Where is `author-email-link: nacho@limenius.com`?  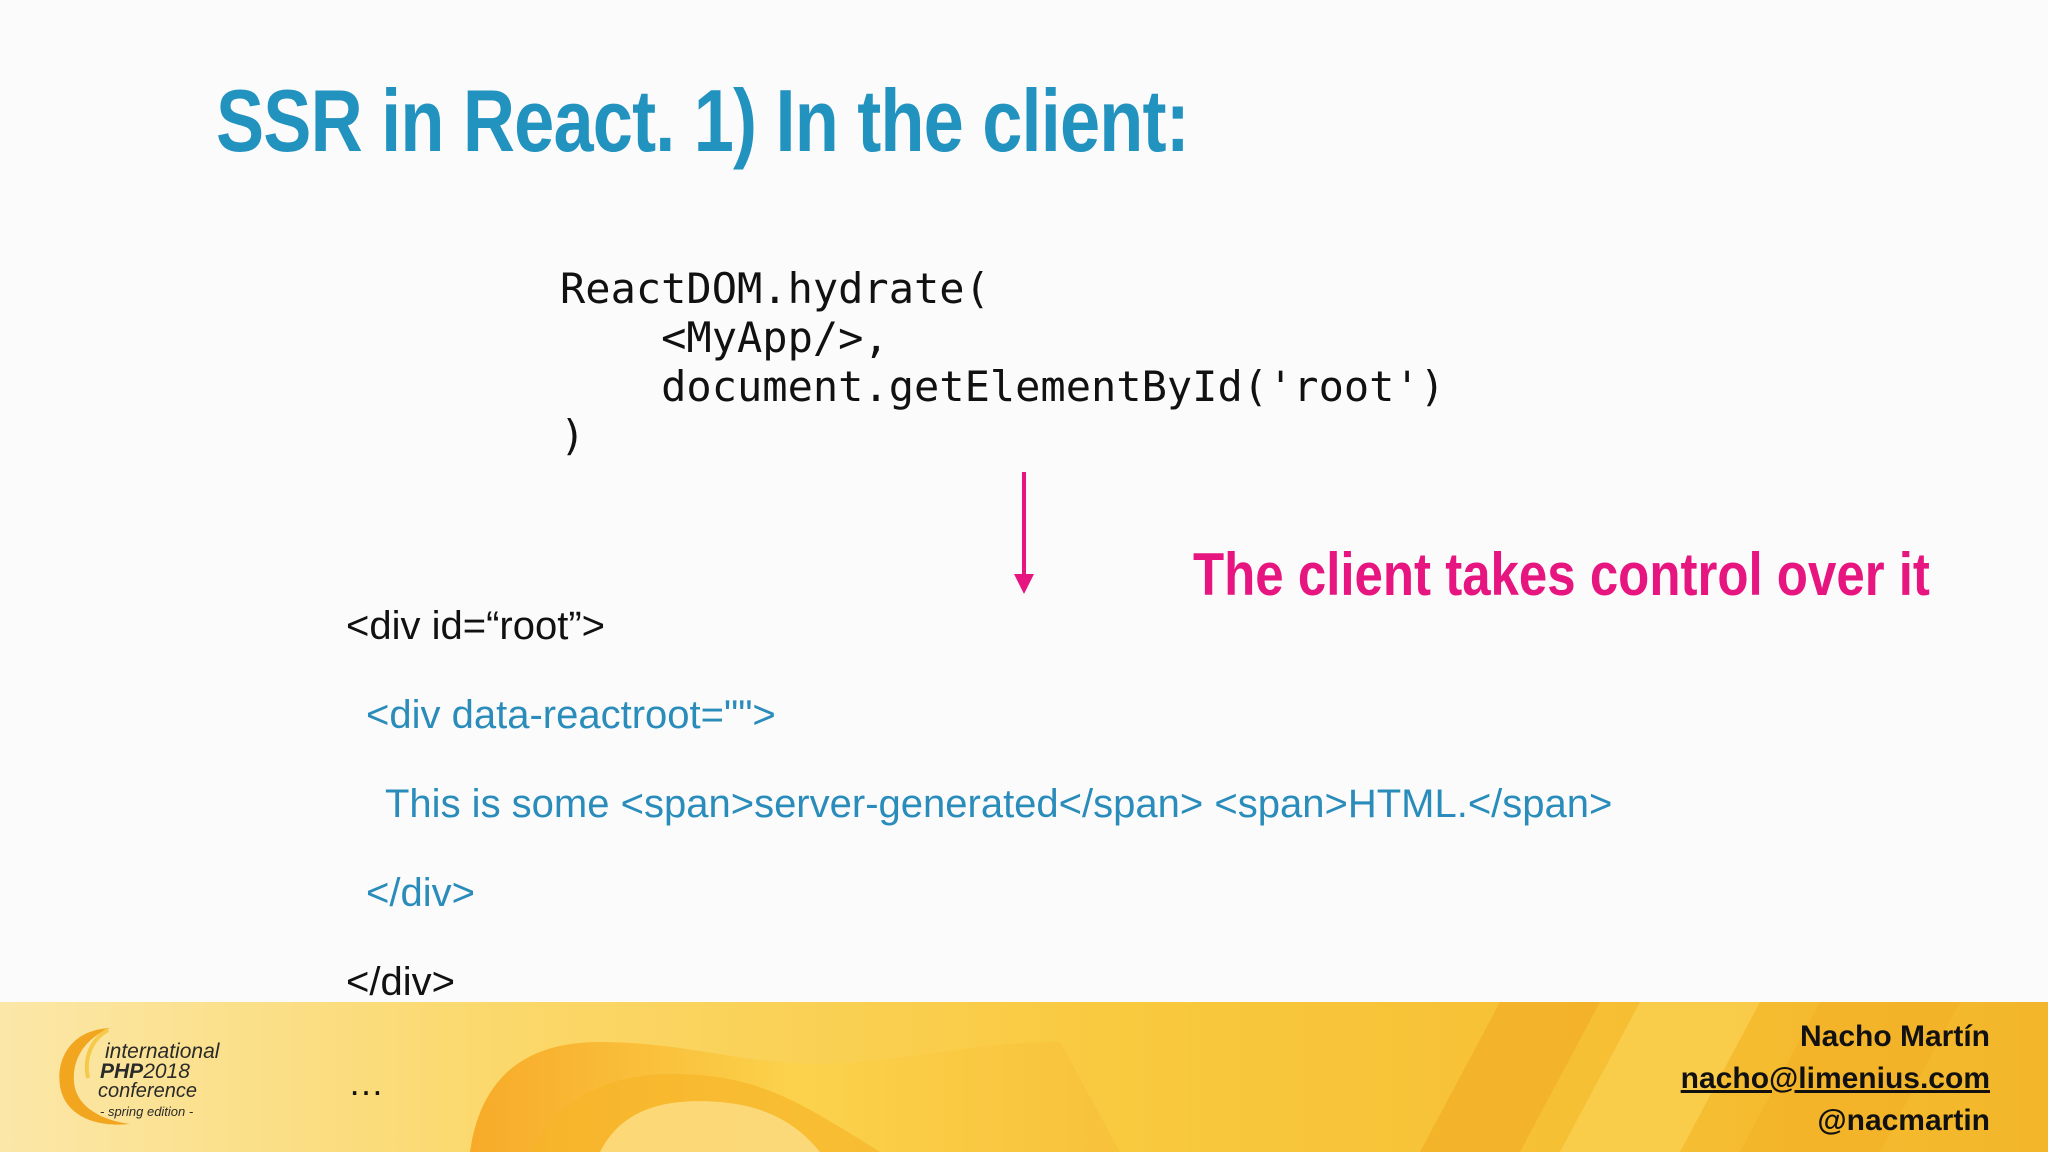 author-email-link: nacho@limenius.com is located at coordinates (1835, 1079).